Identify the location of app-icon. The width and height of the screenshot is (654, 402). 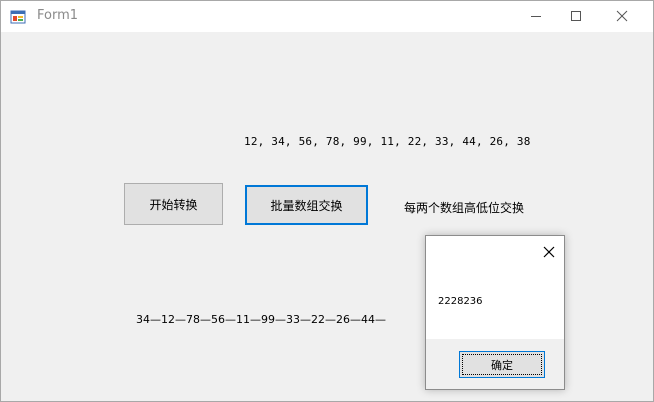
(18, 17).